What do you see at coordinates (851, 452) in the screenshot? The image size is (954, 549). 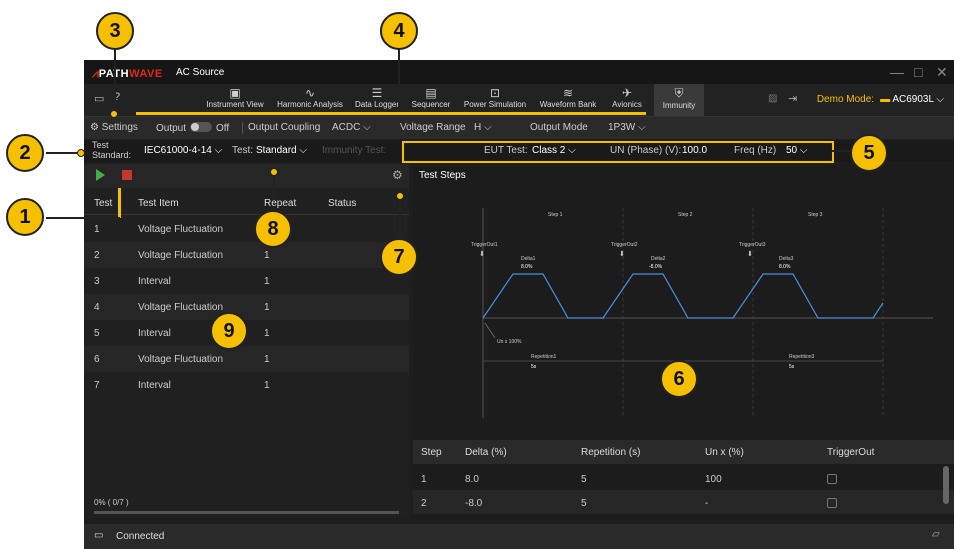 I see `column-header: TriggerOut` at bounding box center [851, 452].